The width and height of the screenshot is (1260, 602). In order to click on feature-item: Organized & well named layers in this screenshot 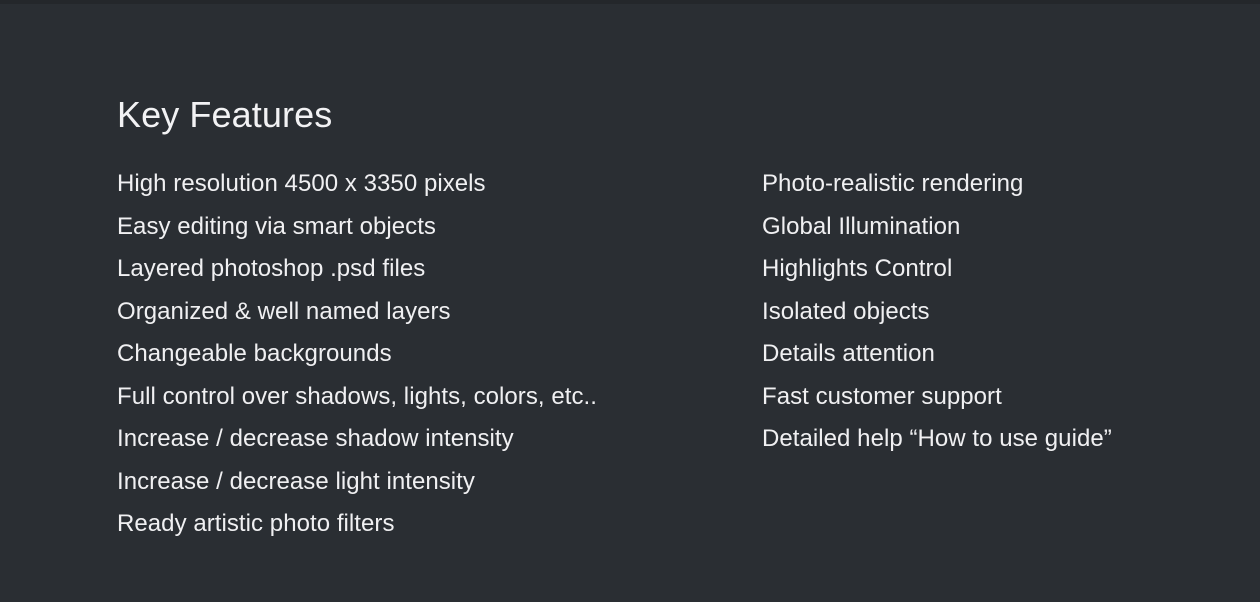, I will do `click(284, 311)`.